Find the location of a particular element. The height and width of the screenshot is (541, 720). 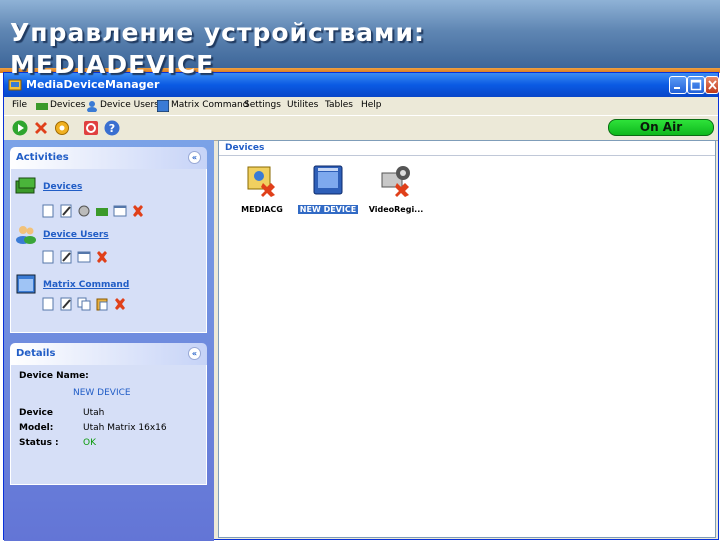

devices-pane-divider is located at coordinates (467, 155).